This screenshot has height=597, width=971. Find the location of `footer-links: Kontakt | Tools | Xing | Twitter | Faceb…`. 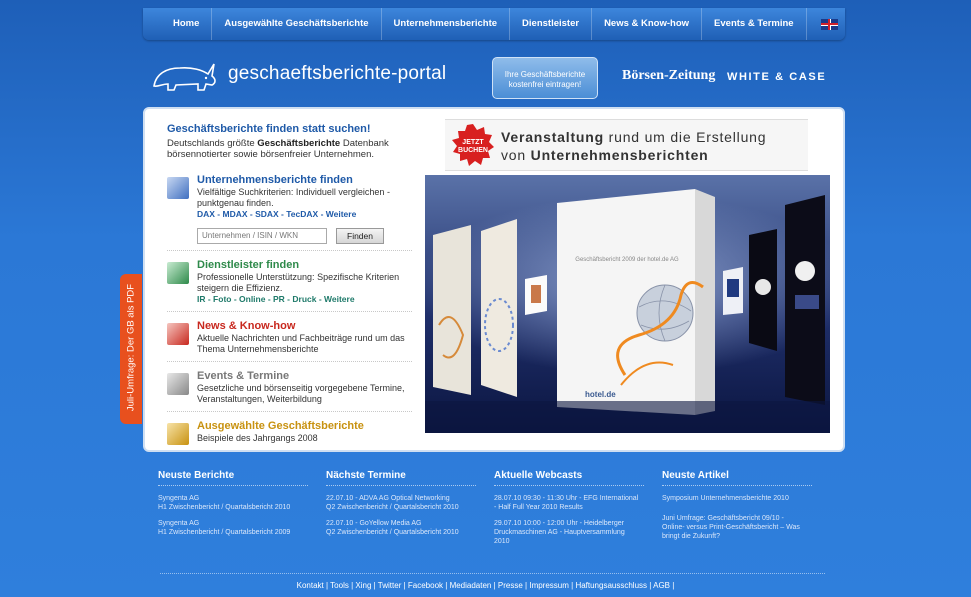

footer-links: Kontakt | Tools | Xing | Twitter | Faceb… is located at coordinates (485, 585).